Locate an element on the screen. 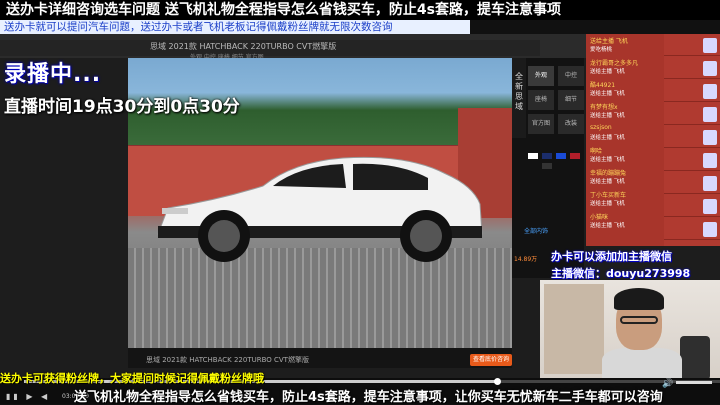 This screenshot has height=405, width=720. quote-button: 查看底价咨询 is located at coordinates (491, 360).